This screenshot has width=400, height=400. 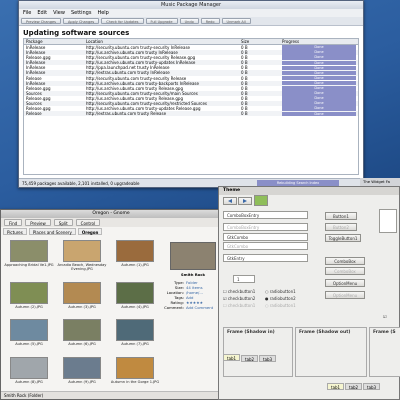 What do you see at coordinates (135, 381) in the screenshot?
I see `thumbnail-label: Autumn in the Gorge 1.JPG` at bounding box center [135, 381].